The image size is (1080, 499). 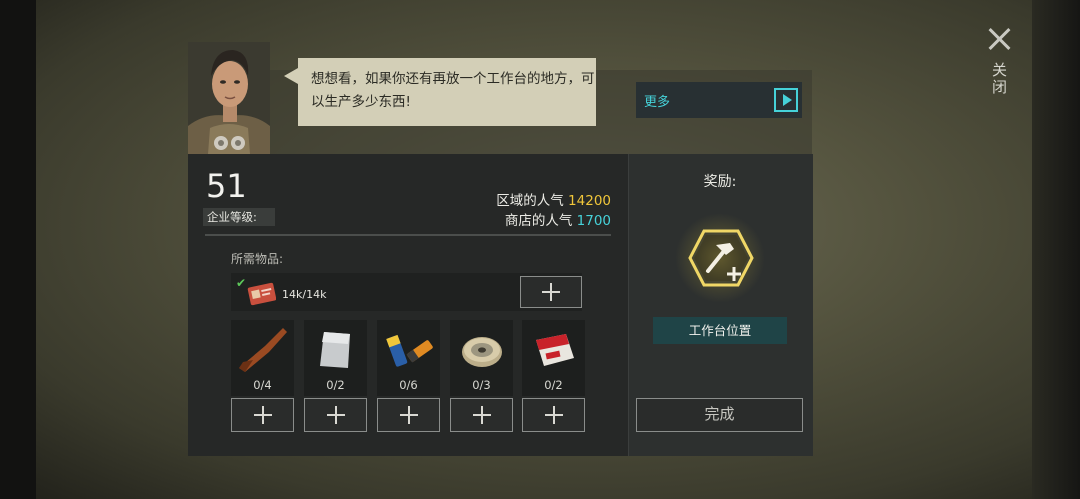 I want to click on rifle-stock-icon, so click(x=262, y=350).